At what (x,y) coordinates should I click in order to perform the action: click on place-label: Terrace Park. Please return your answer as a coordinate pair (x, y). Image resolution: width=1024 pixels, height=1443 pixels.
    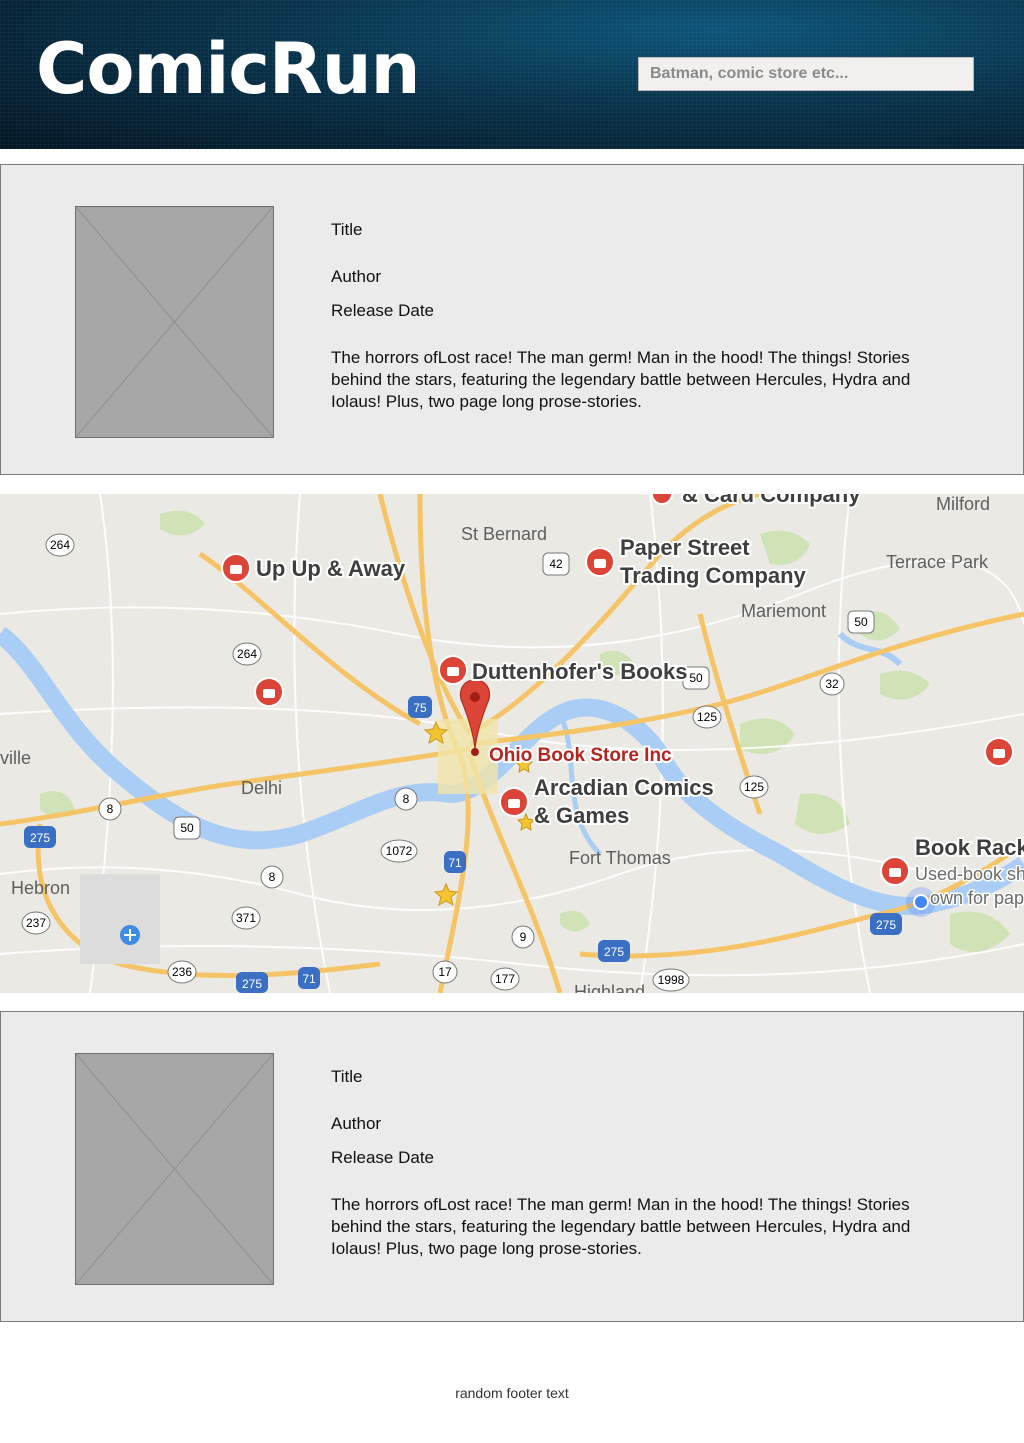
    Looking at the image, I should click on (937, 562).